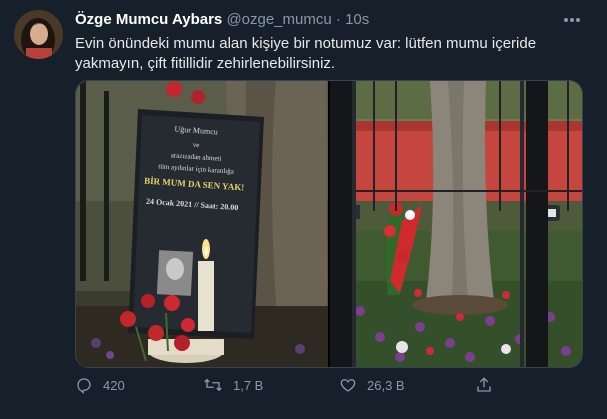  What do you see at coordinates (348, 385) in the screenshot?
I see `heart-icon` at bounding box center [348, 385].